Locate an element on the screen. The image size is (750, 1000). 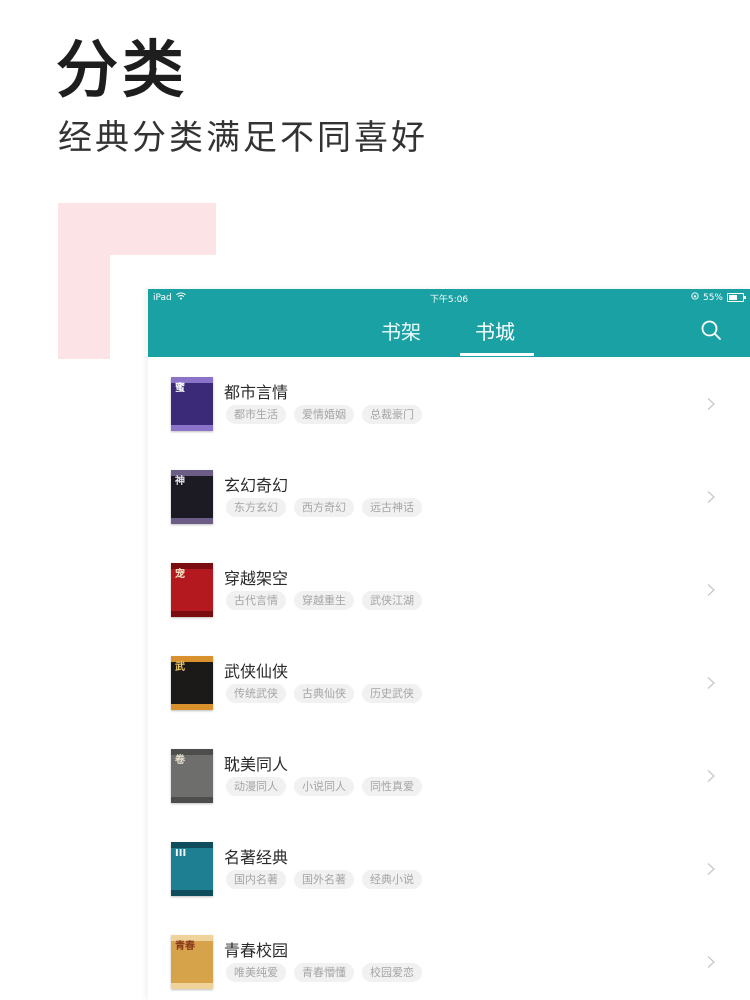
cover-title-art: 神 is located at coordinates (180, 481).